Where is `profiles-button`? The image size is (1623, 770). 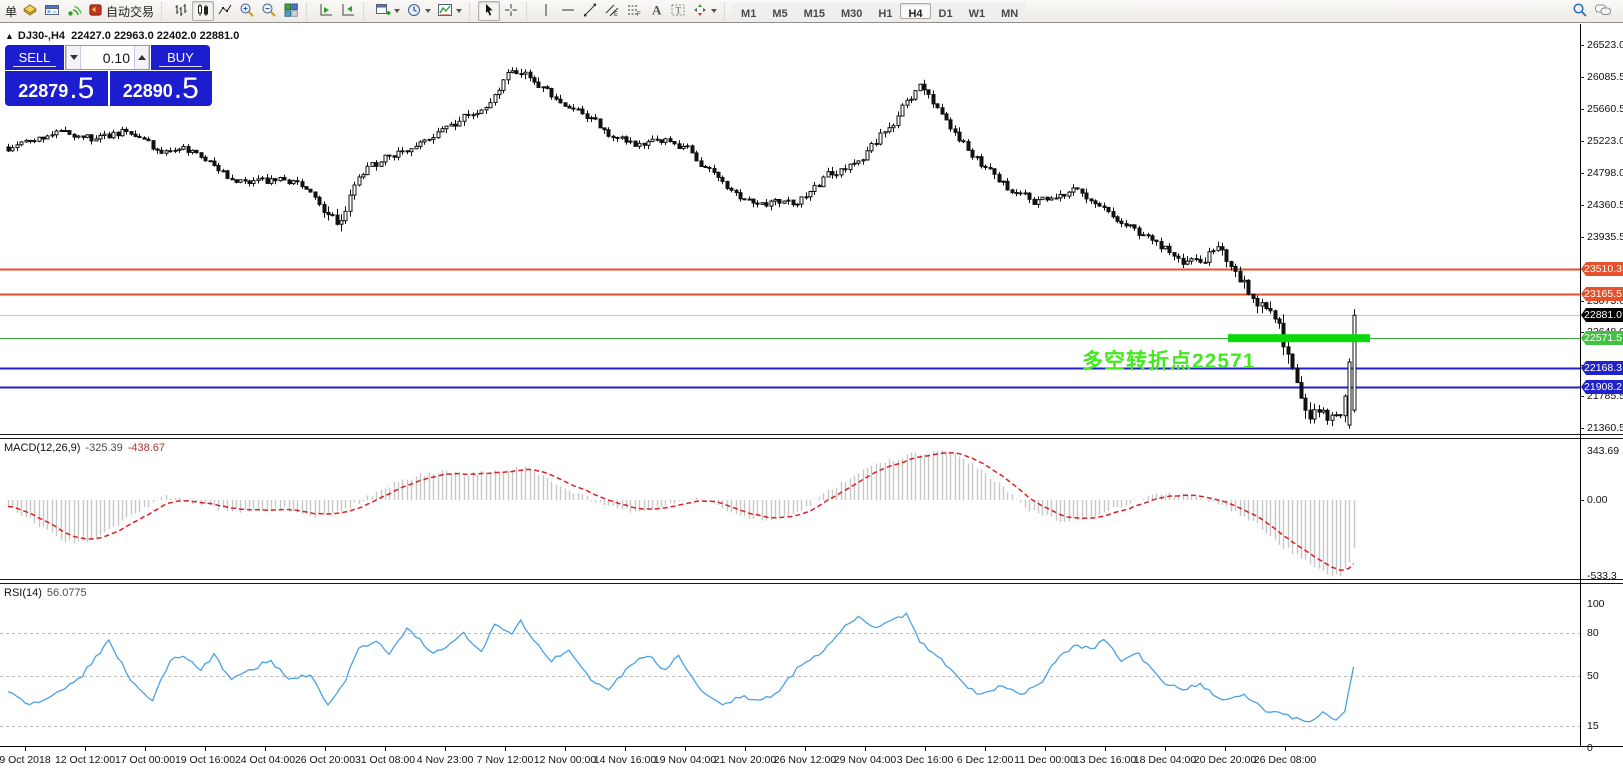 profiles-button is located at coordinates (418, 11).